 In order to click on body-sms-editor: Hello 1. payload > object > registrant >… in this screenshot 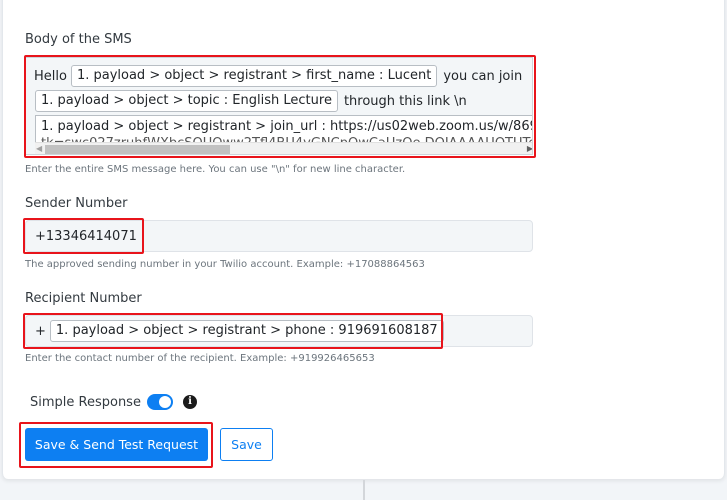, I will do `click(279, 106)`.